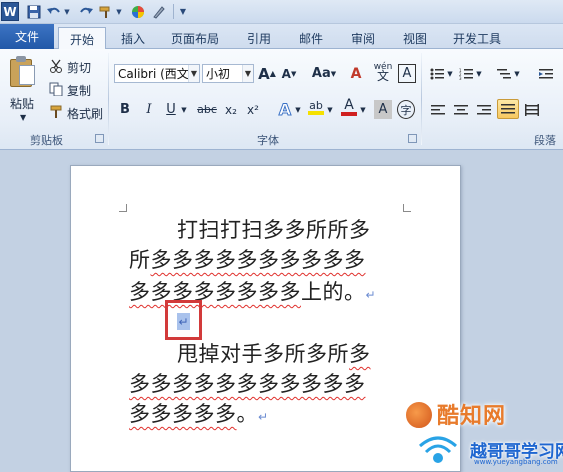  I want to click on font-name-value: Calibri (西文i, so click(155, 74).